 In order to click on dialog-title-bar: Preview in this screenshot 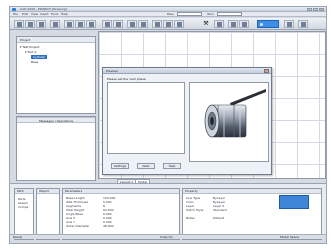, I will do `click(187, 71)`.